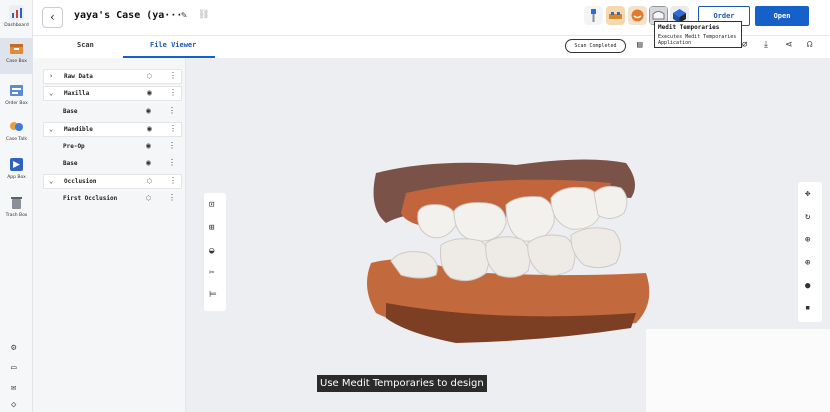 This screenshot has height=412, width=830. I want to click on rail-item-trash-box: Trash Box, so click(16, 210).